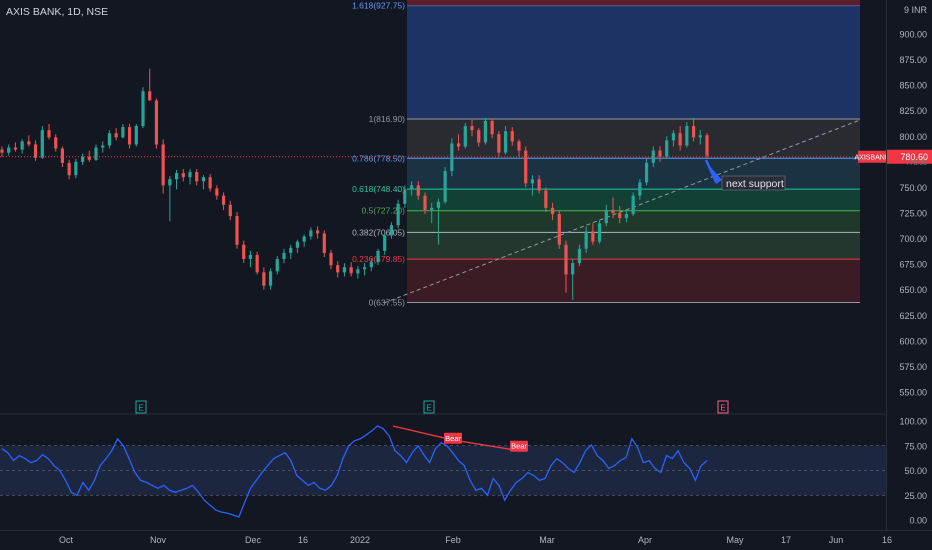 The width and height of the screenshot is (932, 550). What do you see at coordinates (253, 540) in the screenshot?
I see `time-tick-label: Dec` at bounding box center [253, 540].